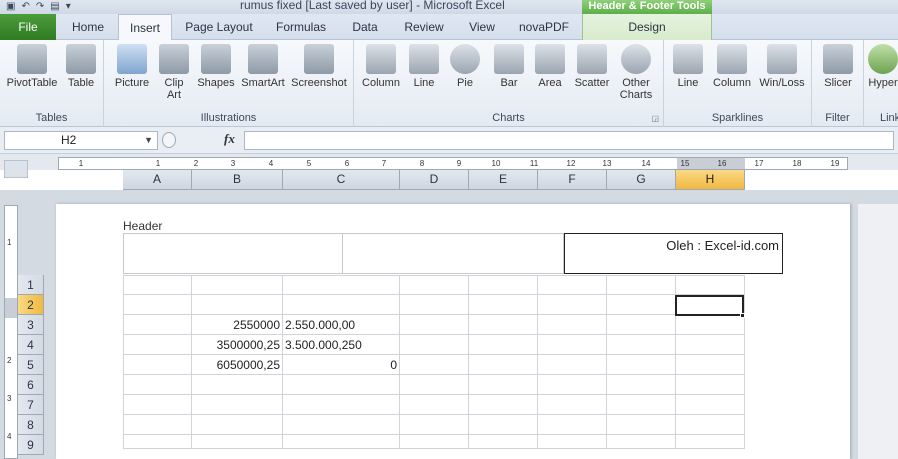  Describe the element at coordinates (503, 325) in the screenshot. I see `cell-e3` at that location.